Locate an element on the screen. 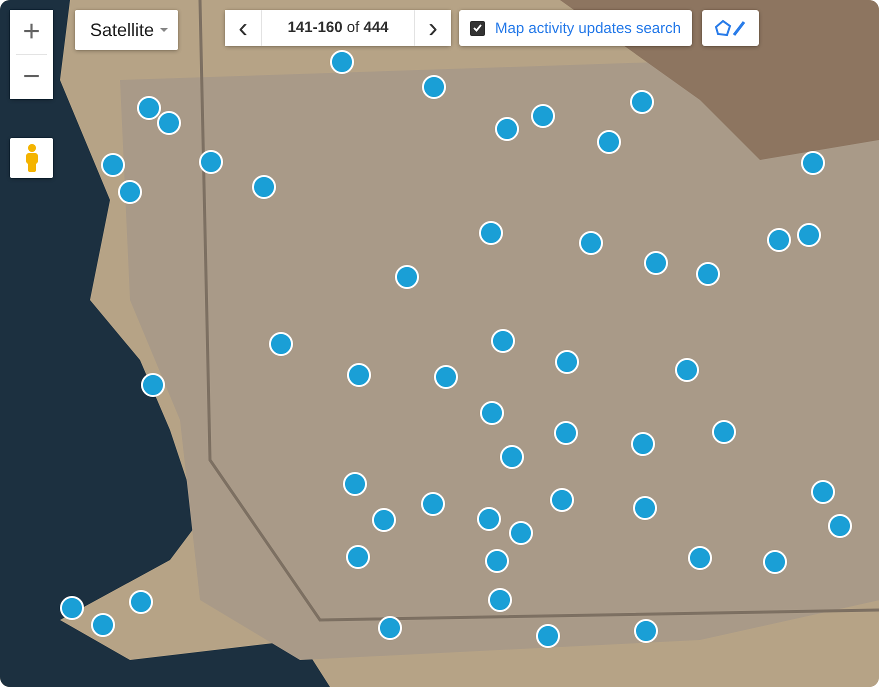  polygon-pencil-icon is located at coordinates (730, 28).